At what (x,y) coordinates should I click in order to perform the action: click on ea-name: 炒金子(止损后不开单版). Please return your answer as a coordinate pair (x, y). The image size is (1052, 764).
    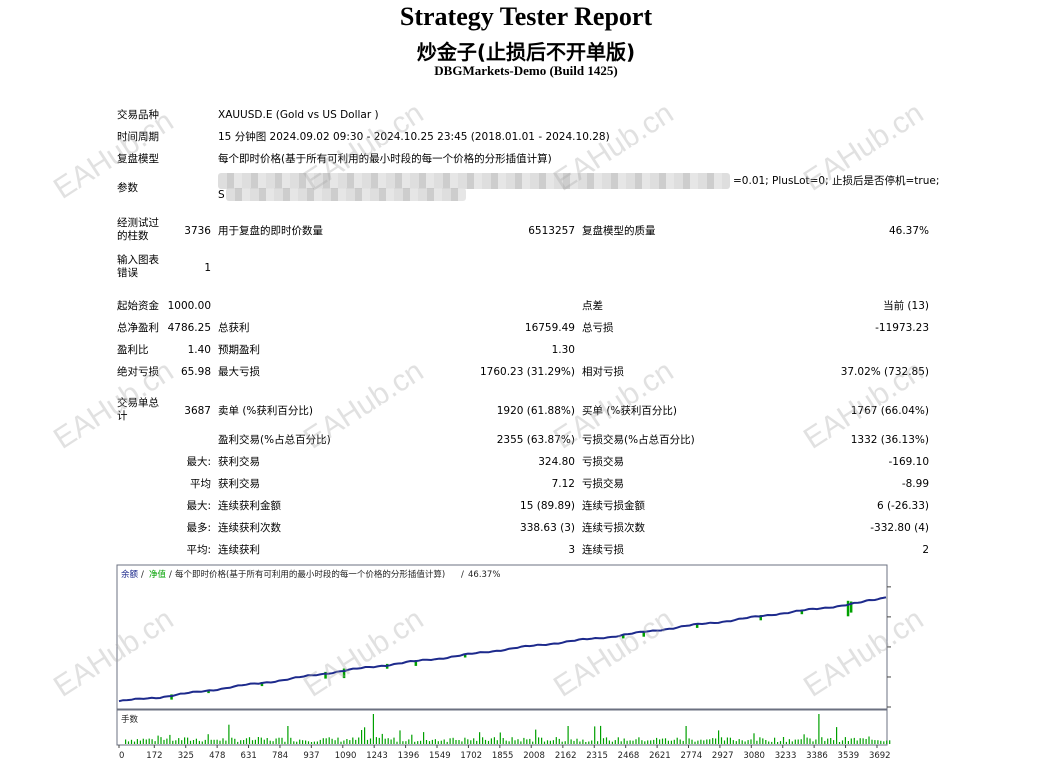
    Looking at the image, I should click on (526, 52).